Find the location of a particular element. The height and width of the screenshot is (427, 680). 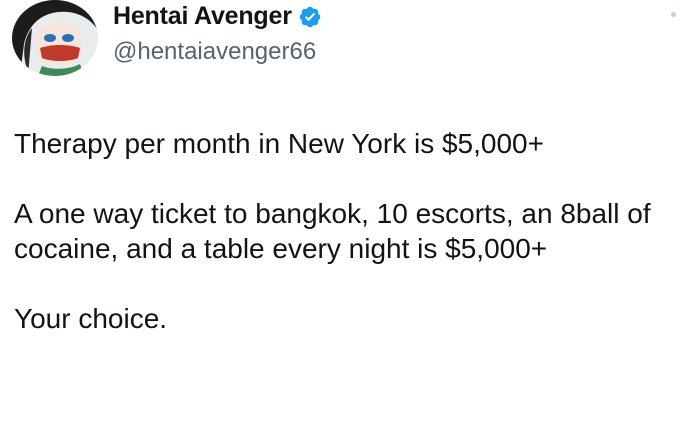

display-name: Hentai Avenger is located at coordinates (202, 16).